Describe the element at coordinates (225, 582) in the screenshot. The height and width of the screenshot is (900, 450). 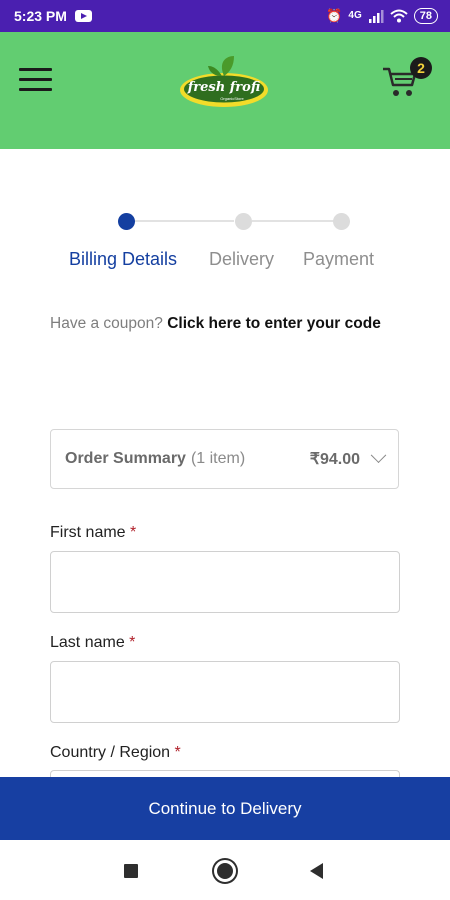
I see `first-name-field` at that location.